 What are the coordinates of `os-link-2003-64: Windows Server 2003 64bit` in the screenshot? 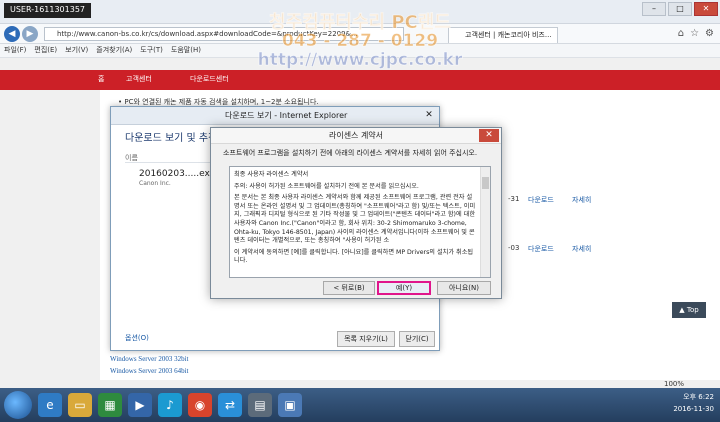 It's located at (149, 371).